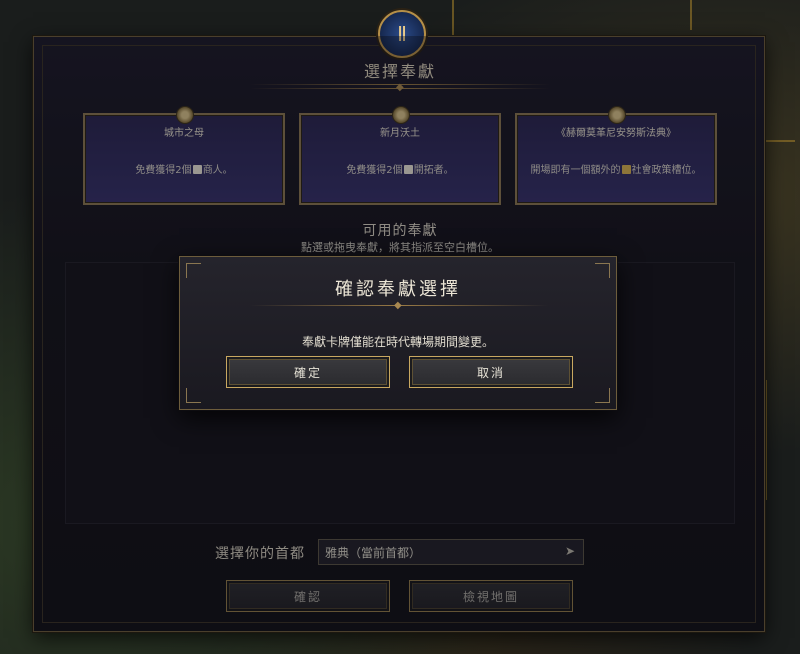 Image resolution: width=800 pixels, height=654 pixels. What do you see at coordinates (398, 289) in the screenshot?
I see `dialog-title: 確認奉獻選擇` at bounding box center [398, 289].